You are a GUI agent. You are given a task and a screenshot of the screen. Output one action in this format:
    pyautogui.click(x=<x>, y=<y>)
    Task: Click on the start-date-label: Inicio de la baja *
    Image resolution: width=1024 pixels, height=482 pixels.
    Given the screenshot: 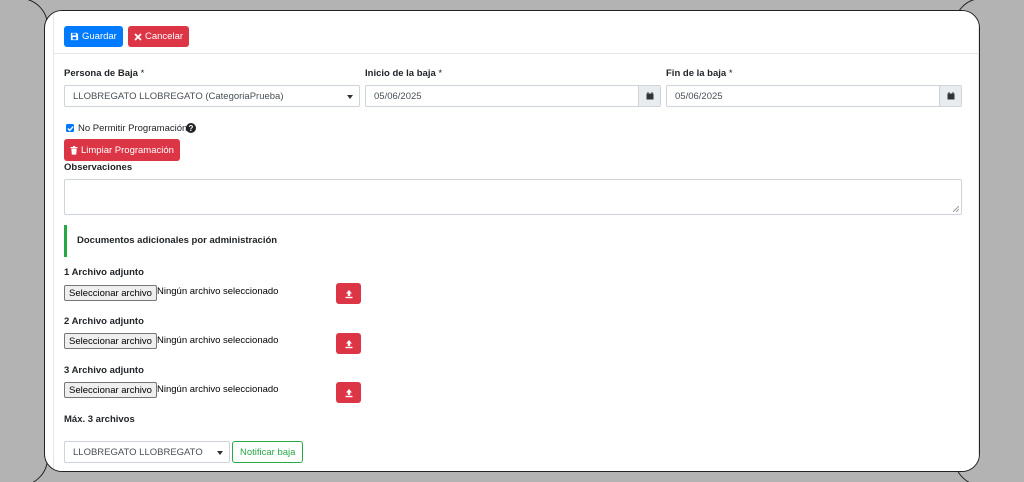 What is the action you would take?
    pyautogui.click(x=403, y=73)
    